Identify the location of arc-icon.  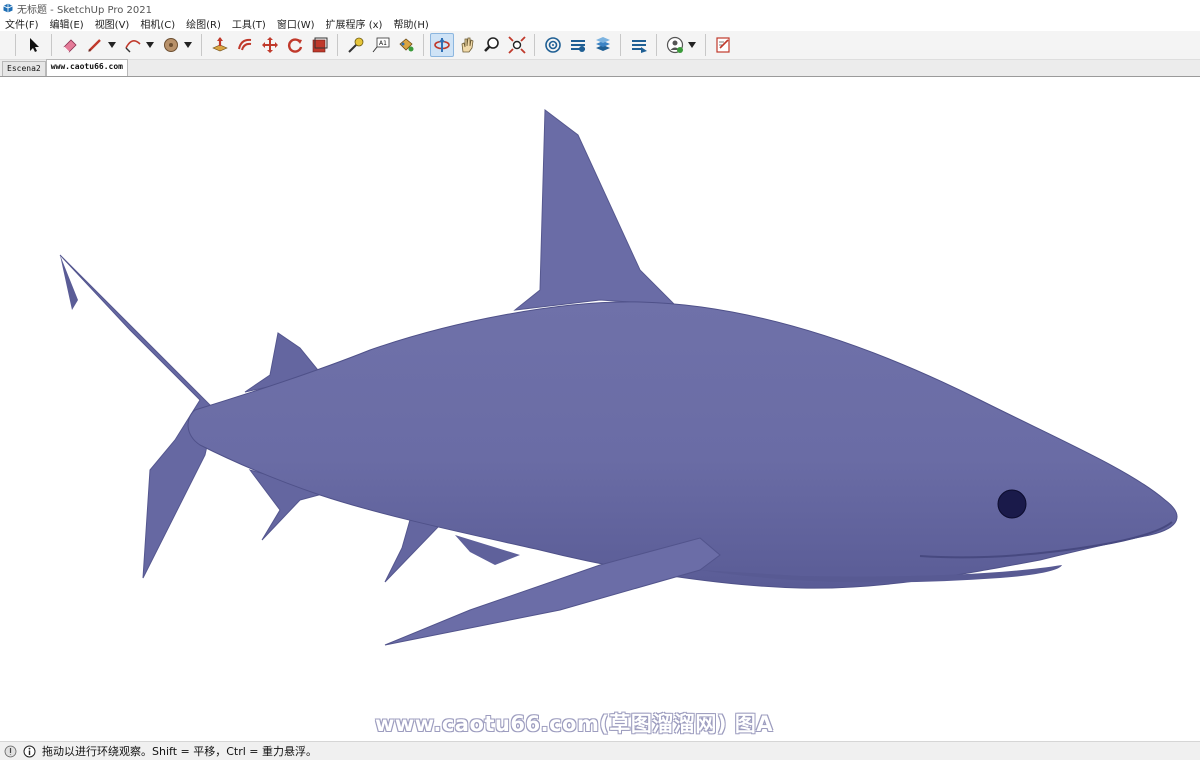
(132, 46).